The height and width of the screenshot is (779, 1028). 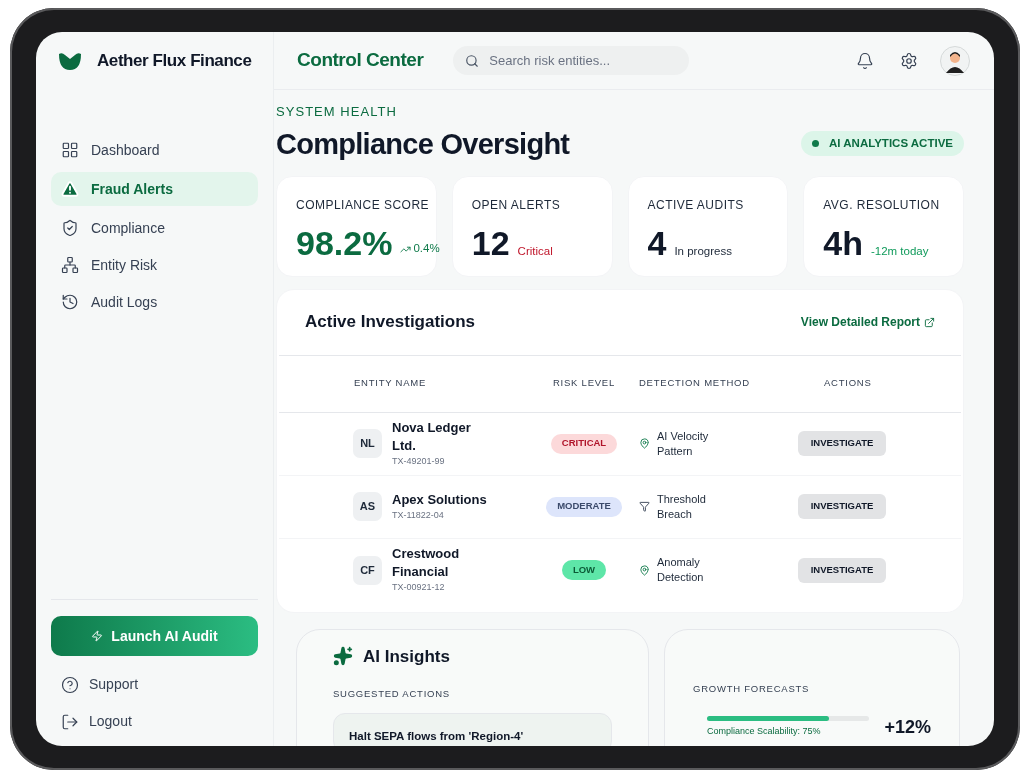 What do you see at coordinates (535, 251) in the screenshot?
I see `stat-note: Critical` at bounding box center [535, 251].